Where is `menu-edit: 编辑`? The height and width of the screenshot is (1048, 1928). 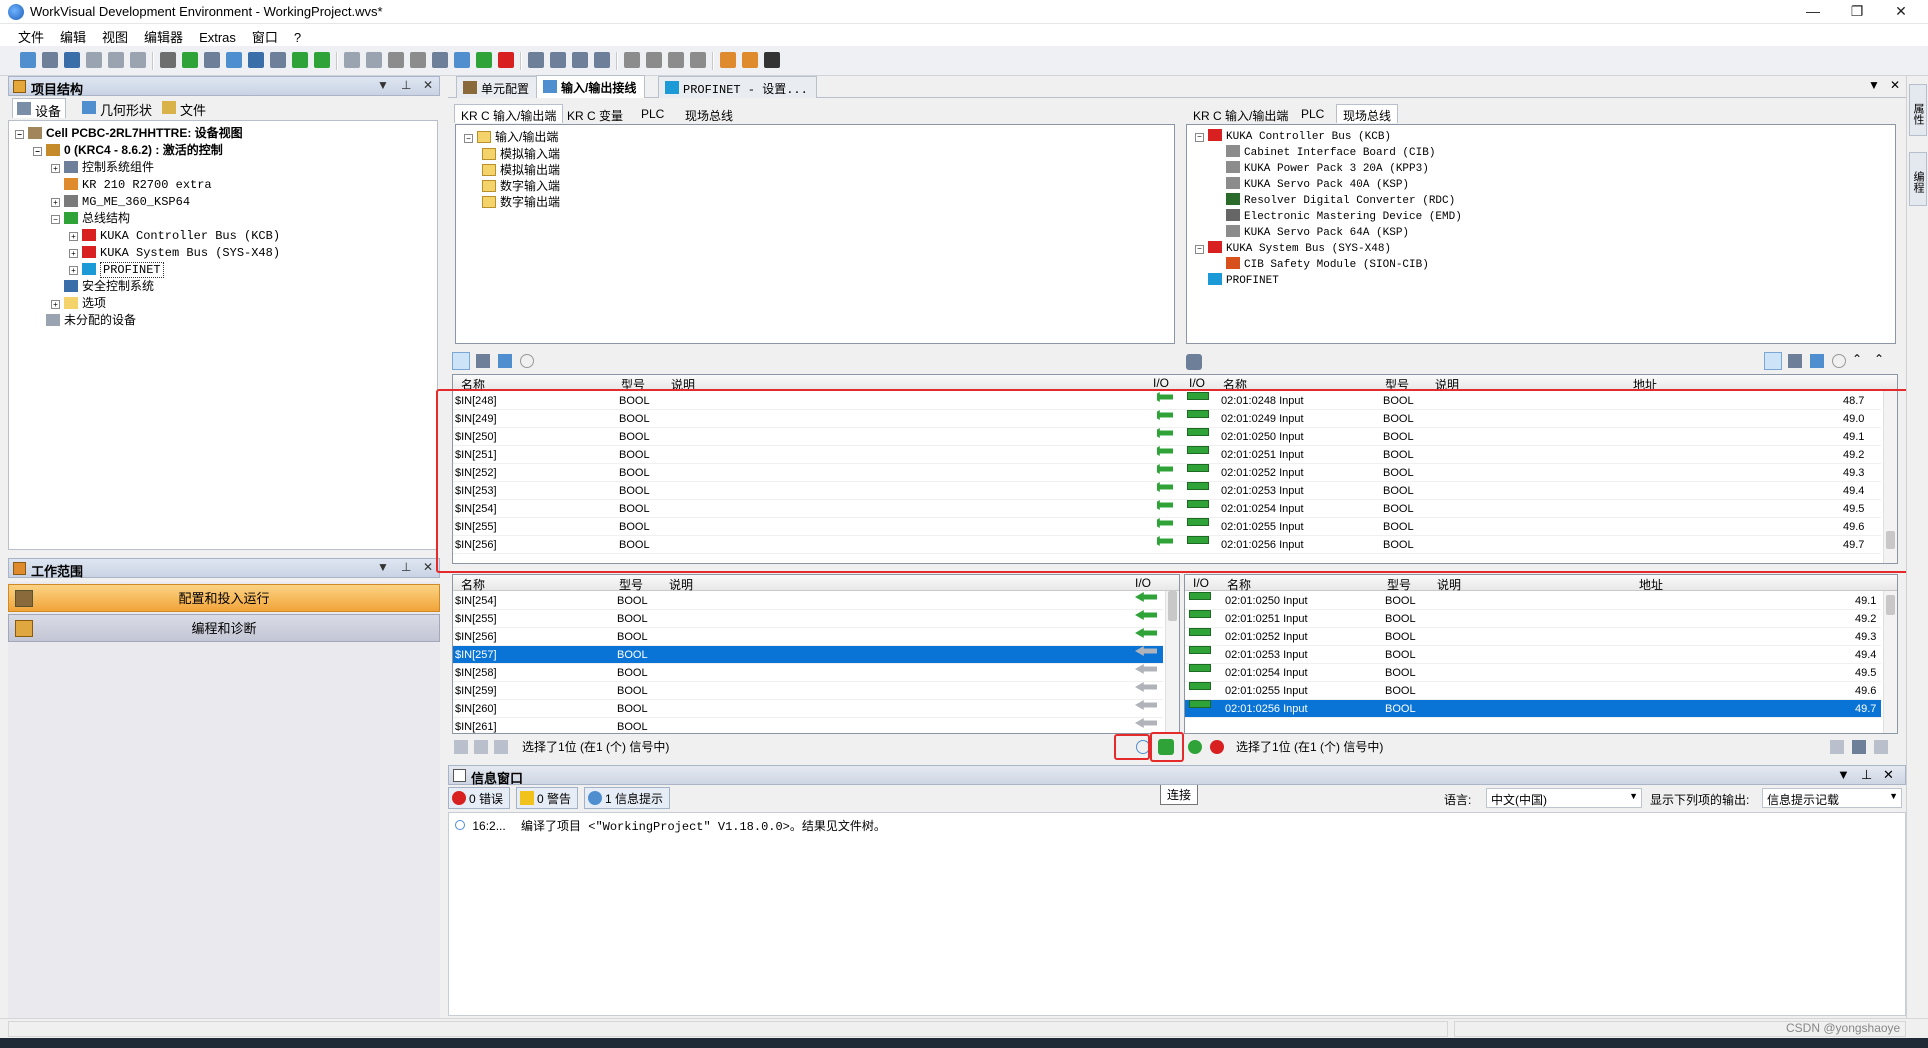
menu-edit: 编辑 is located at coordinates (73, 35).